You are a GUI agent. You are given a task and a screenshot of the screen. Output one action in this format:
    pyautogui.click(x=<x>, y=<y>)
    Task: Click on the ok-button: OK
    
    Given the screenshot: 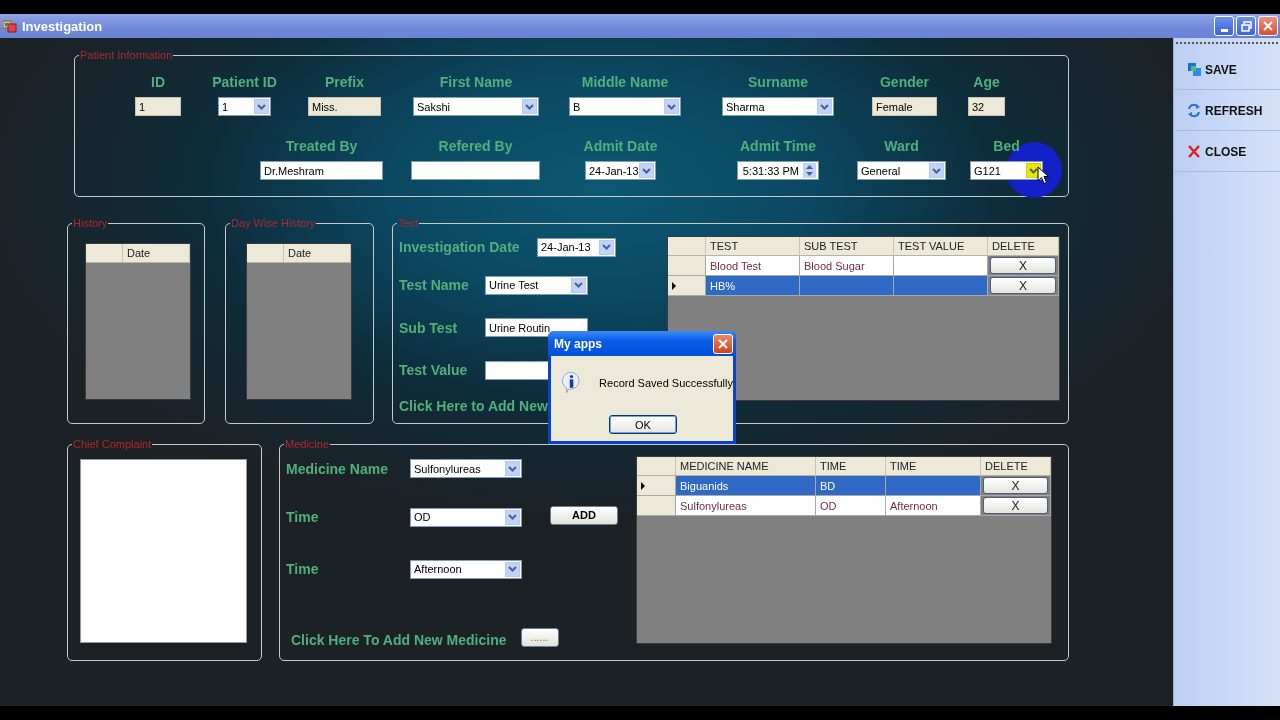 What is the action you would take?
    pyautogui.click(x=643, y=424)
    